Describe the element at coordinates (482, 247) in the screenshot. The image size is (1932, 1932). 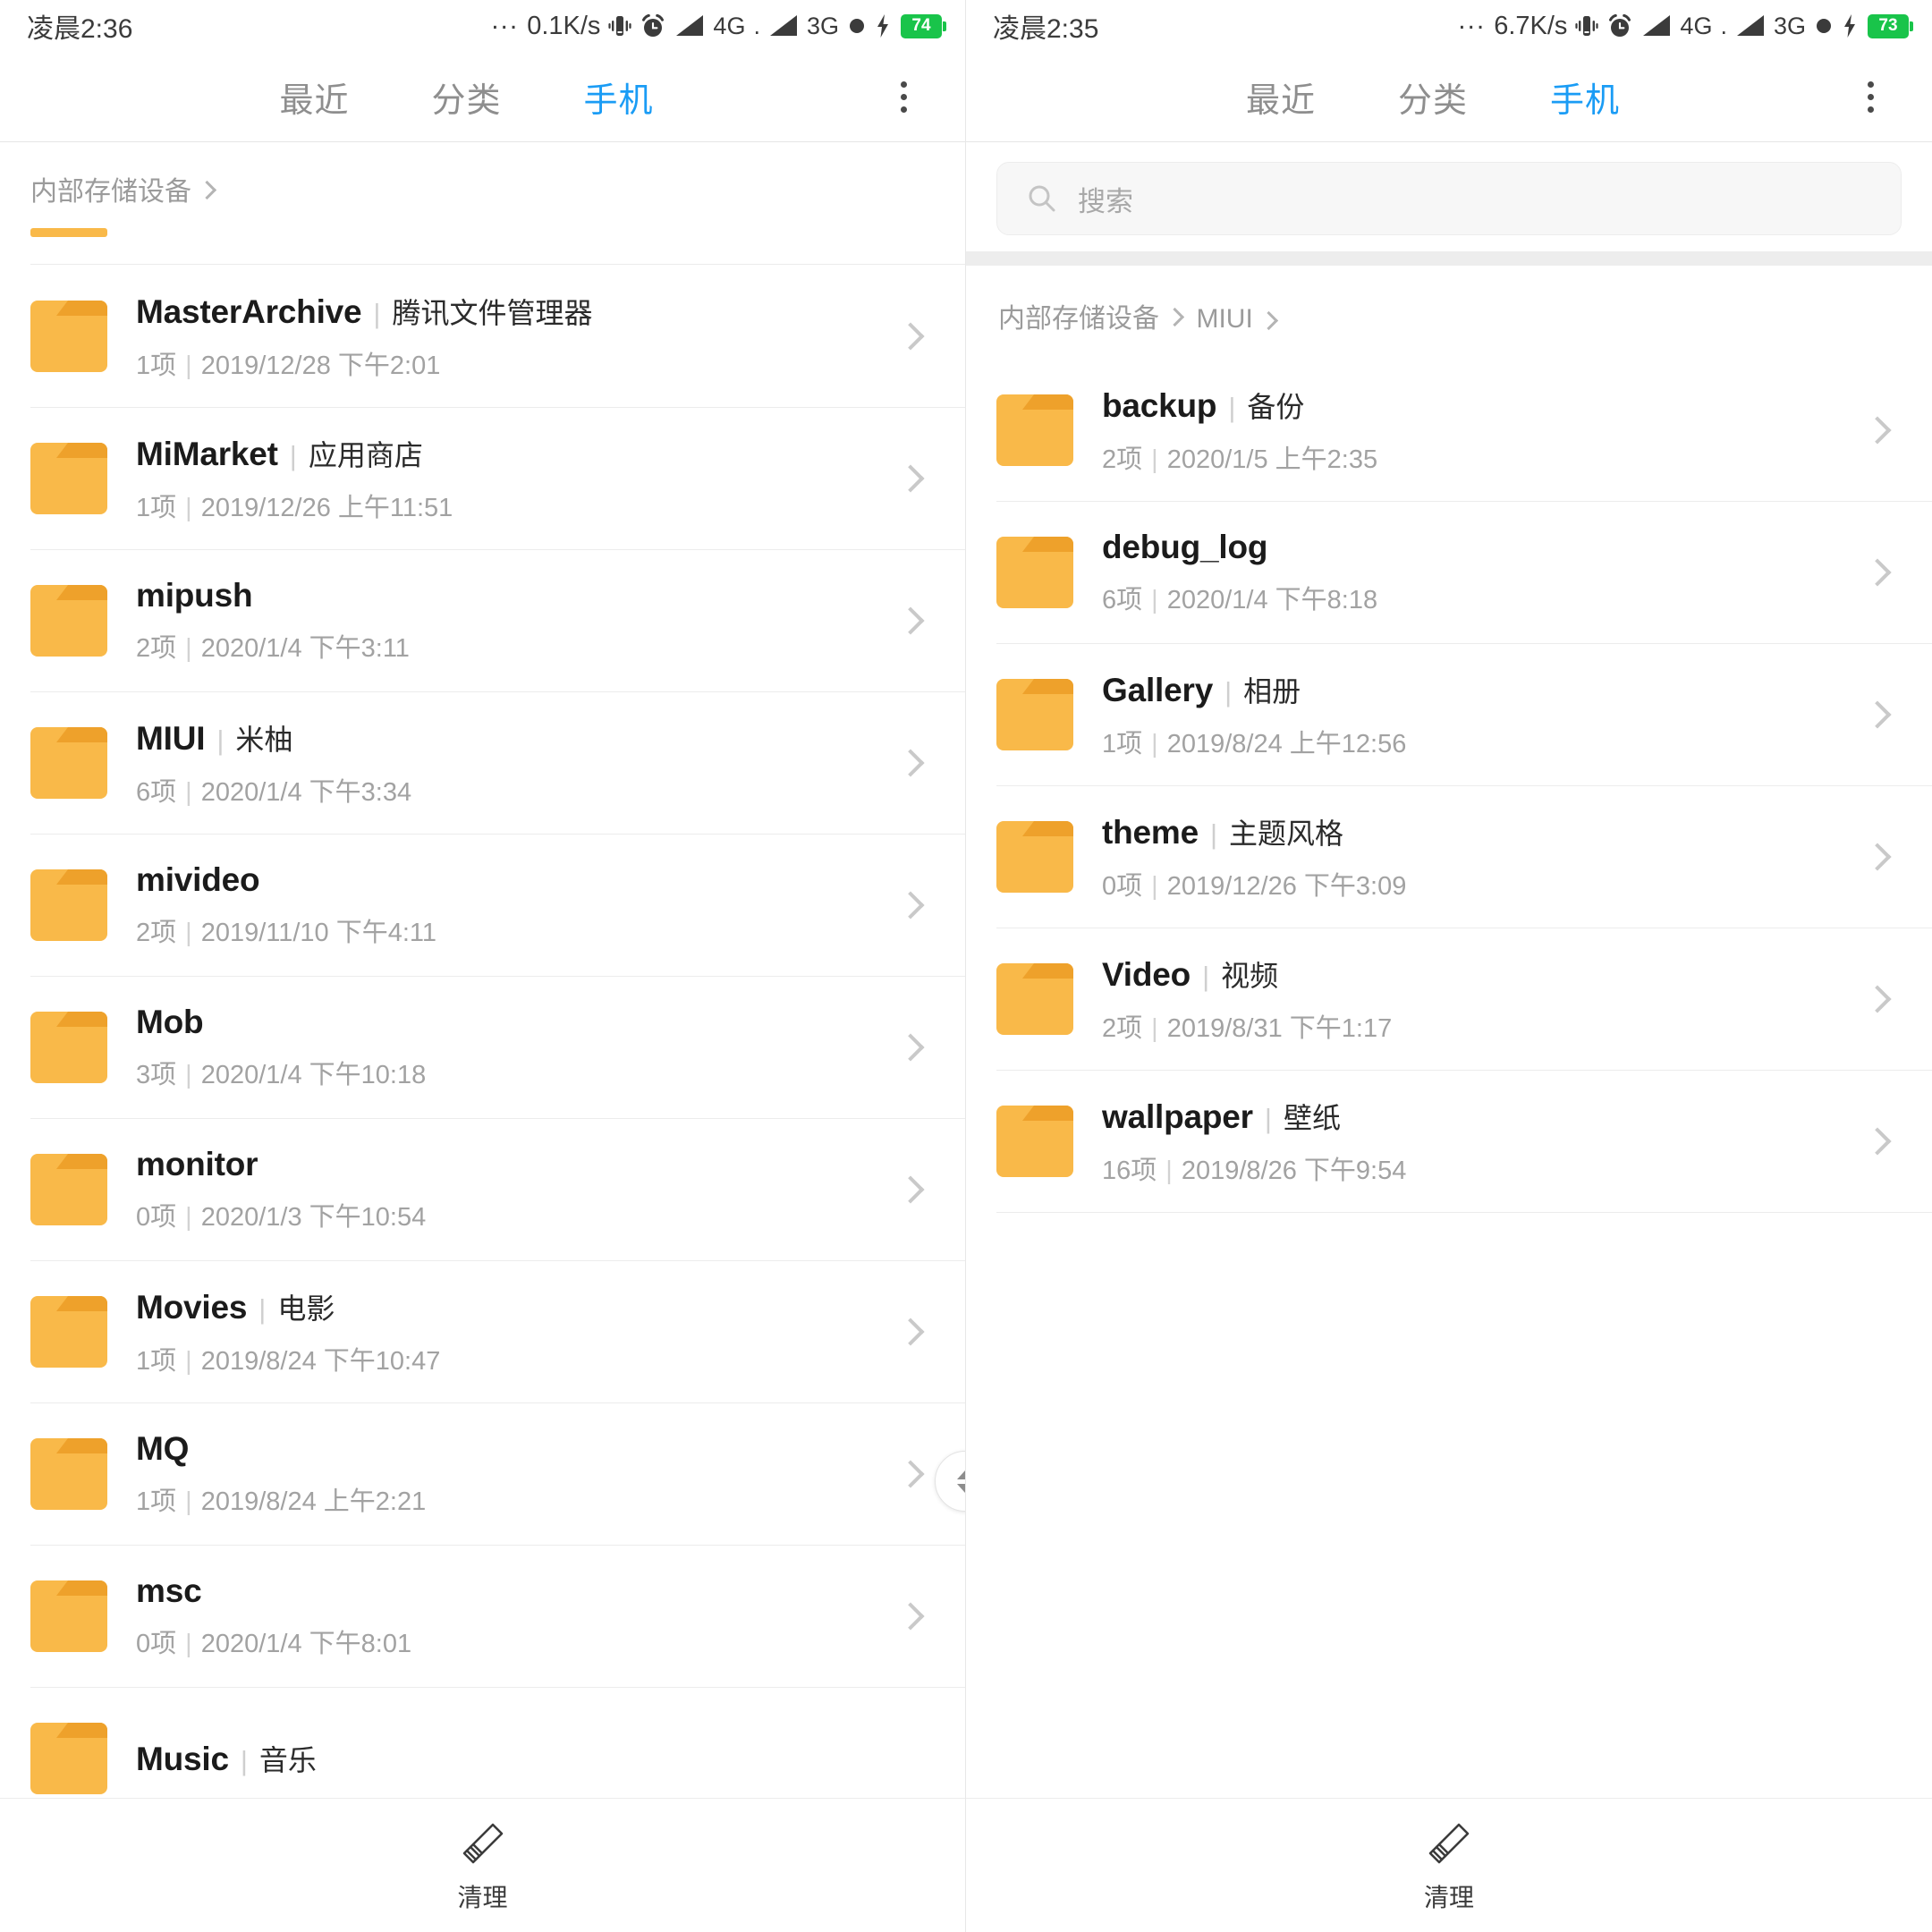
I see `scrolled-partial-row` at that location.